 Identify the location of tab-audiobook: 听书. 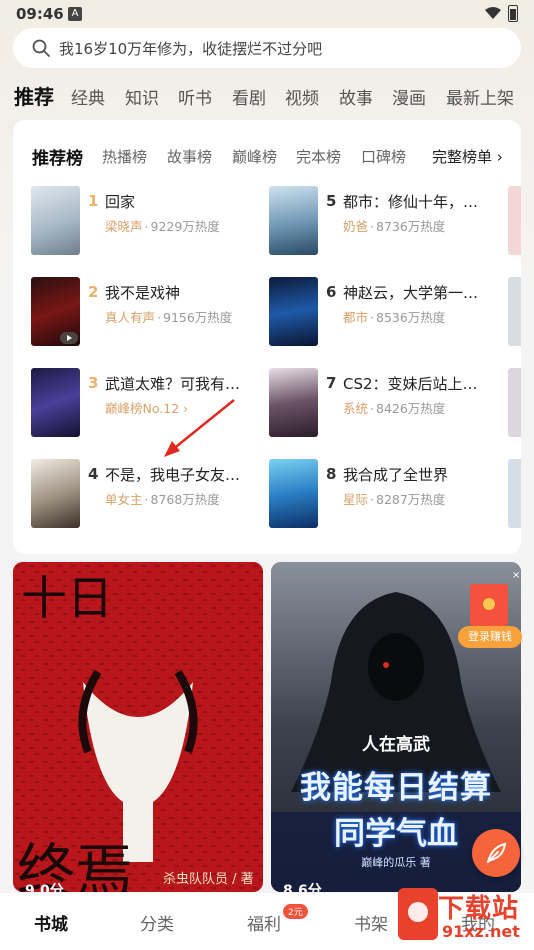
(195, 96).